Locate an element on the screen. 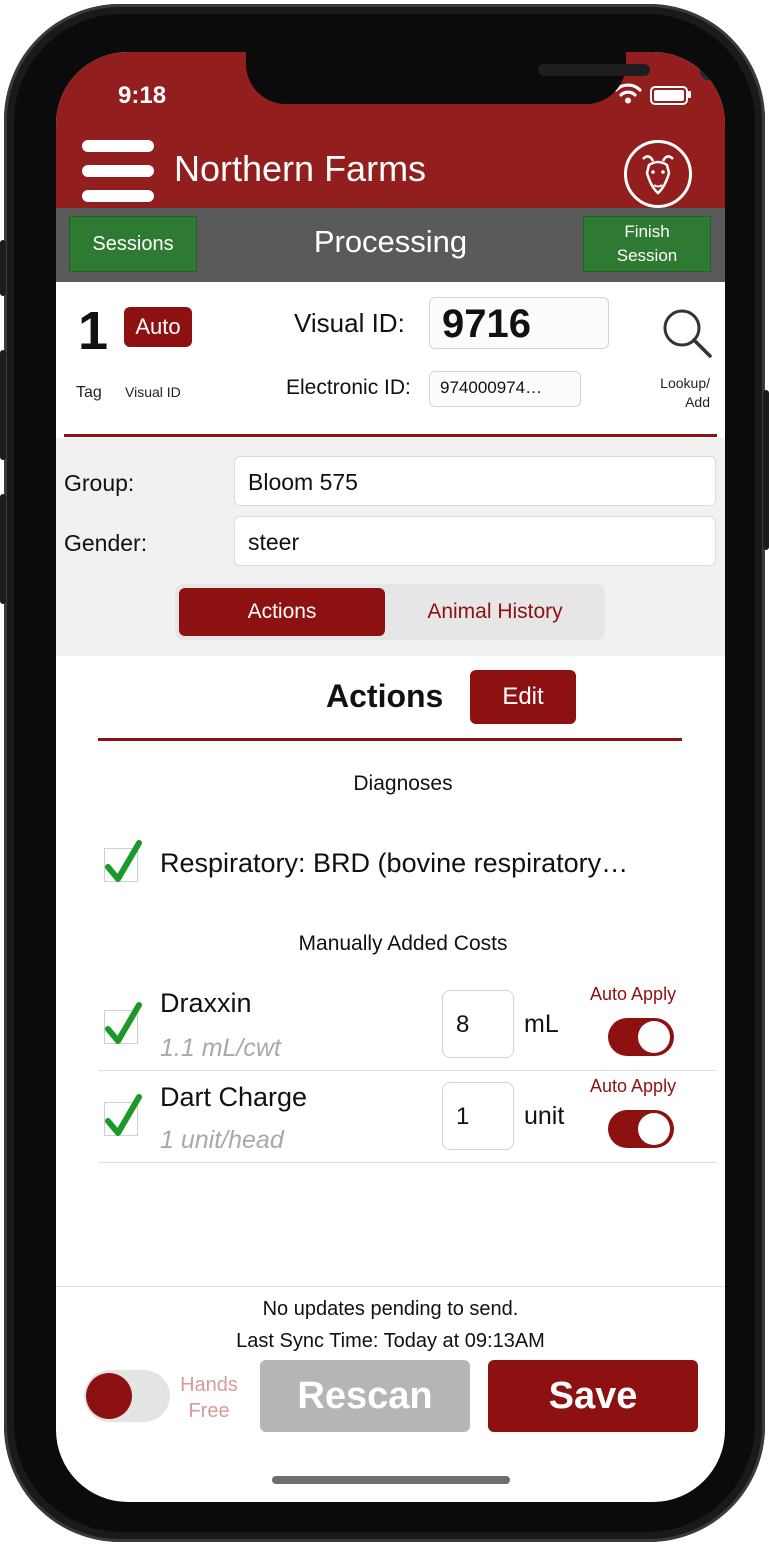 The image size is (769, 1546). actions-divider is located at coordinates (390, 739).